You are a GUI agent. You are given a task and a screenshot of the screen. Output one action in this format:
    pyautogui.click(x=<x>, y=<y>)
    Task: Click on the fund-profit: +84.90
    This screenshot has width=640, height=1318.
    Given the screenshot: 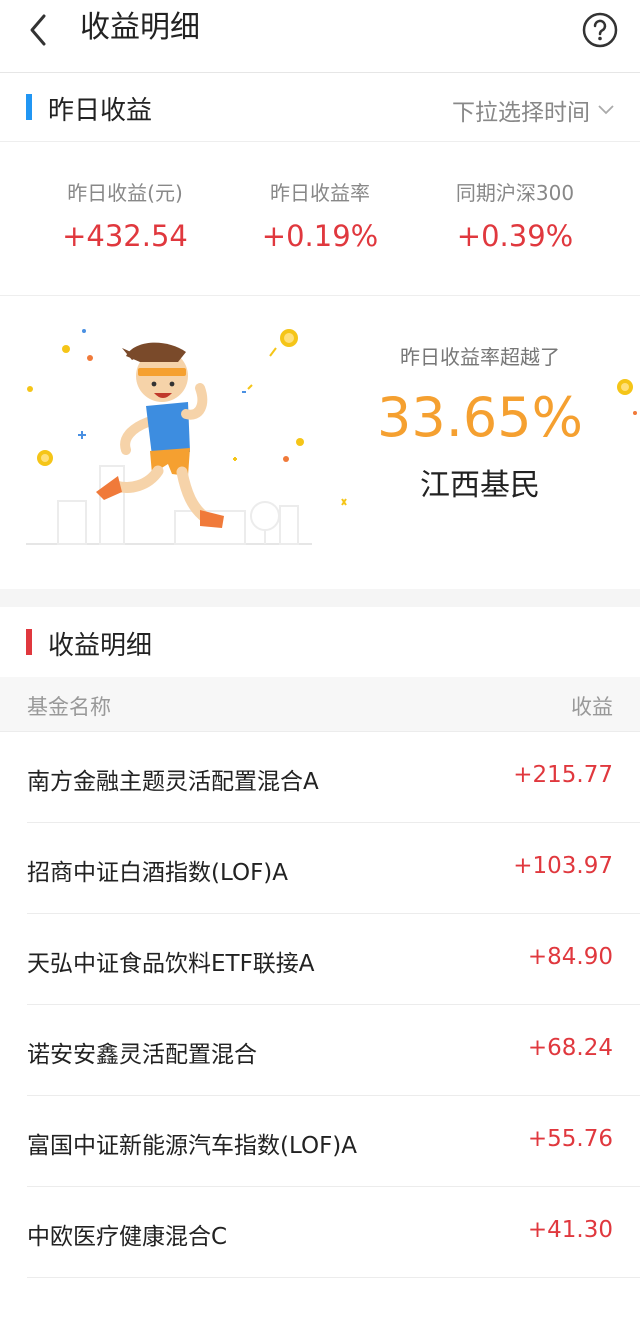 What is the action you would take?
    pyautogui.click(x=570, y=957)
    